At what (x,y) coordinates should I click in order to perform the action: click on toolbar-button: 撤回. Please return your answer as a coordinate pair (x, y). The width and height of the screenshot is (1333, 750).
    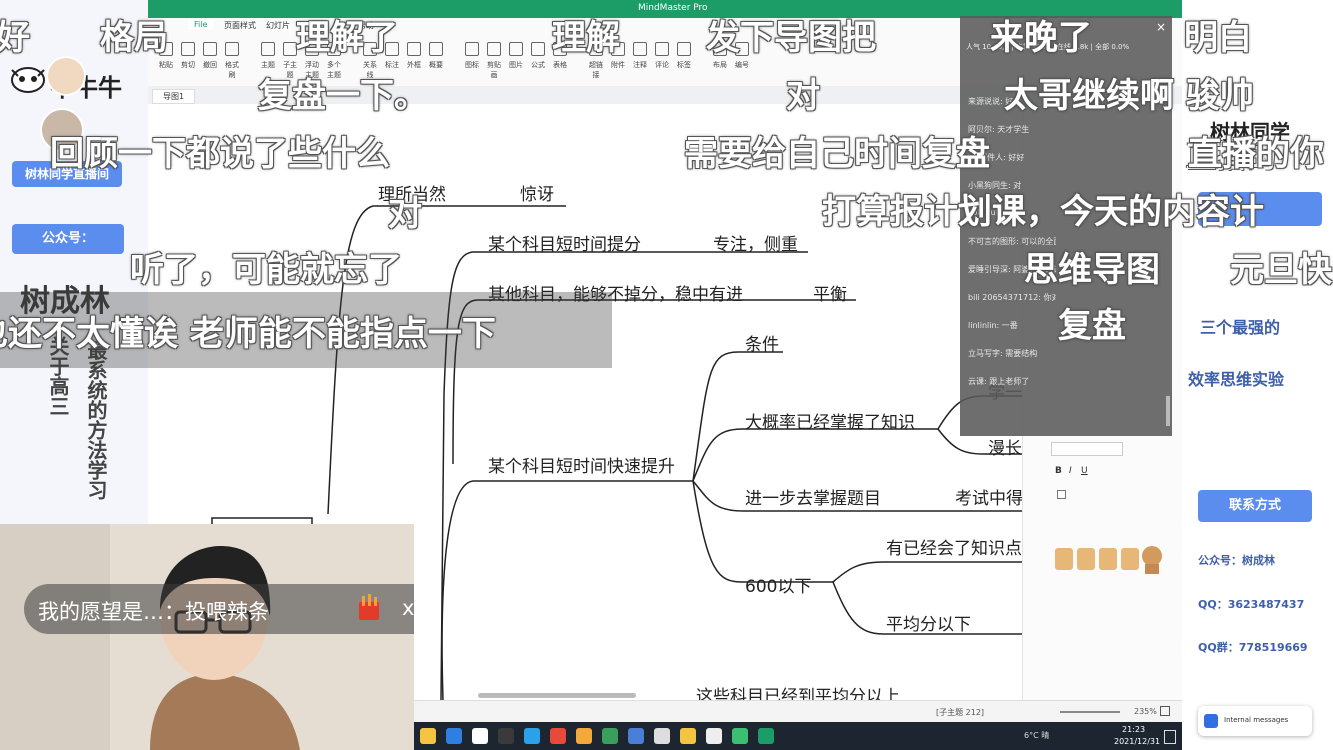
    Looking at the image, I should click on (210, 56).